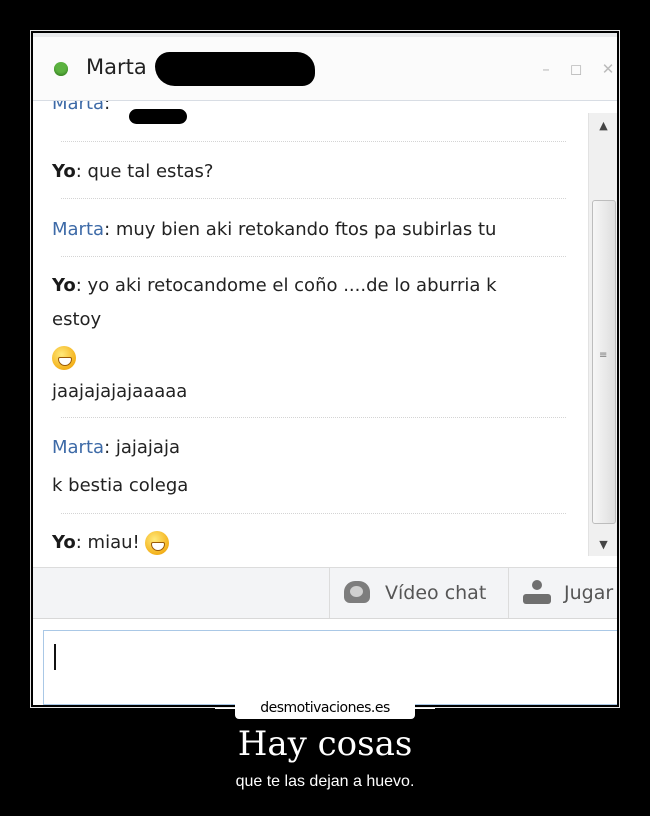  Describe the element at coordinates (325, 781) in the screenshot. I see `poster-subtitle: que te las dejan a huevo.` at that location.